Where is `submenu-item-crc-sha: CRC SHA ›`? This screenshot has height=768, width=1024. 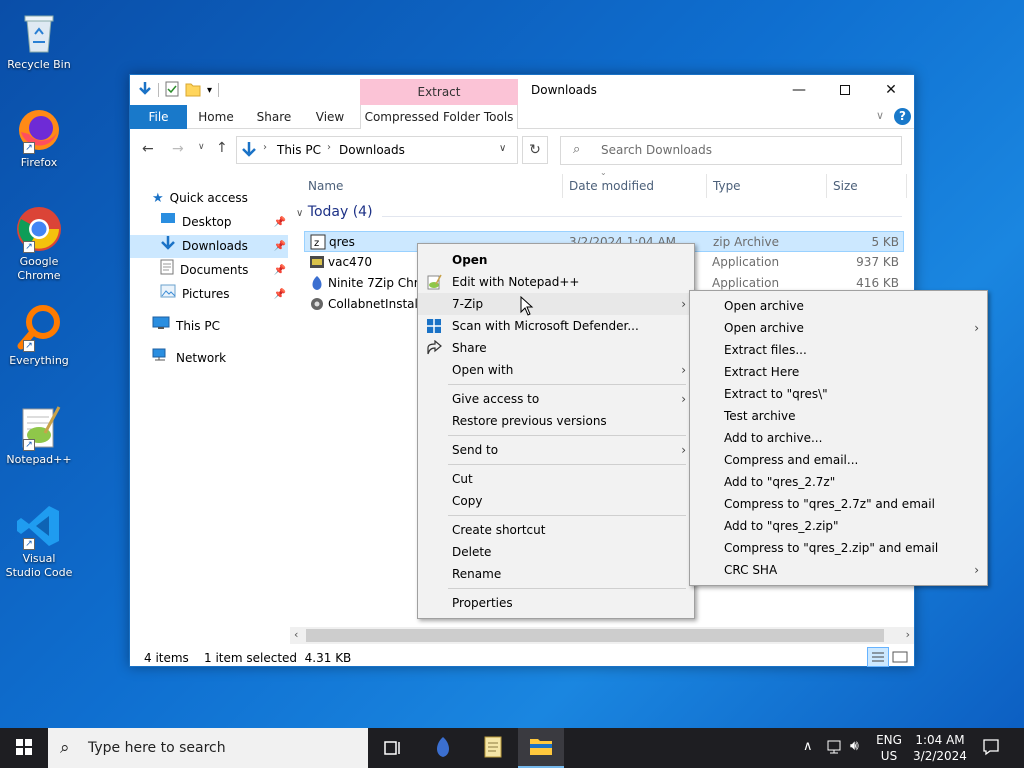
submenu-item-crc-sha: CRC SHA › is located at coordinates (838, 570).